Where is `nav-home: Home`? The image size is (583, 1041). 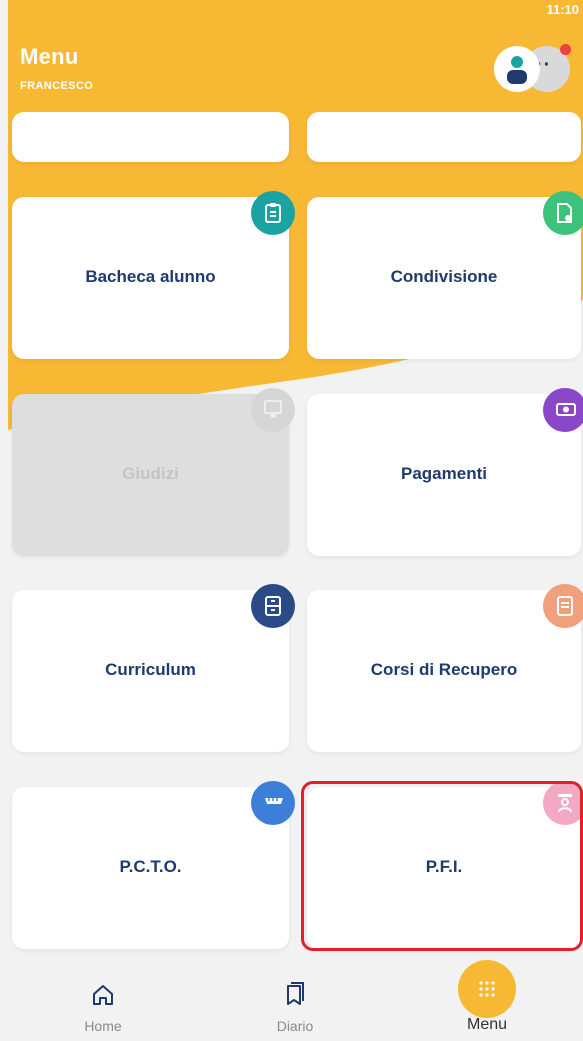 nav-home: Home is located at coordinates (103, 1000).